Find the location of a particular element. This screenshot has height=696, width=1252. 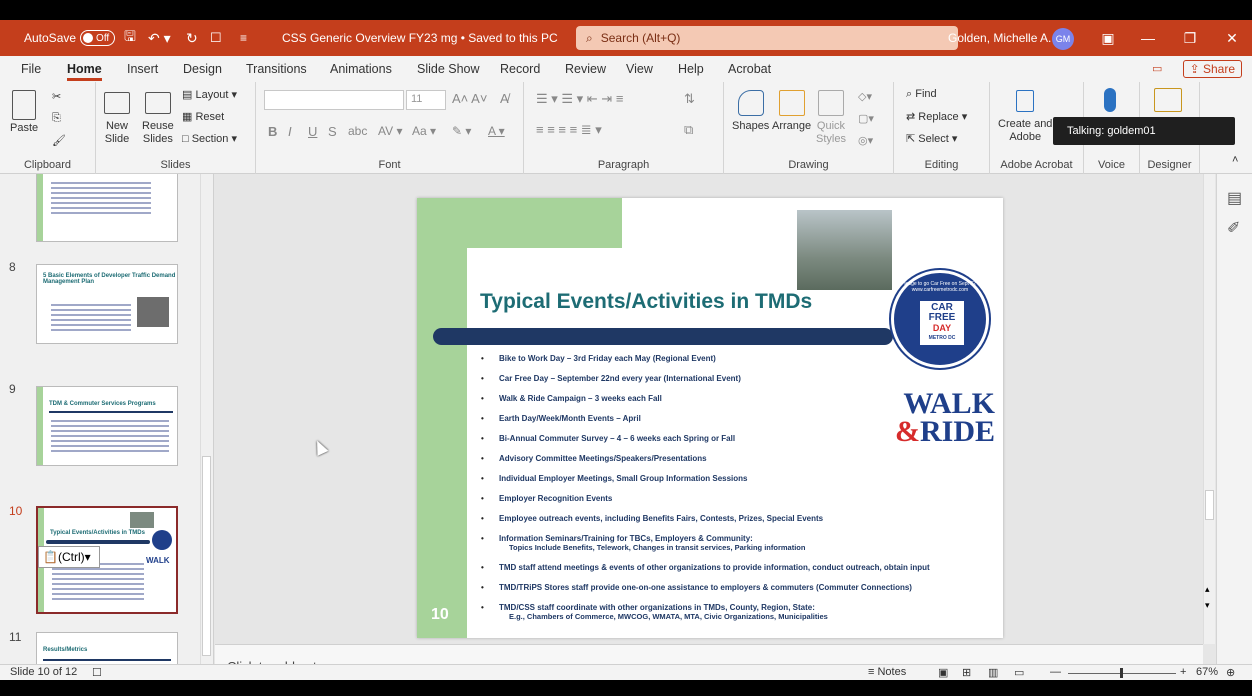

tab-home: Home is located at coordinates (84, 71).